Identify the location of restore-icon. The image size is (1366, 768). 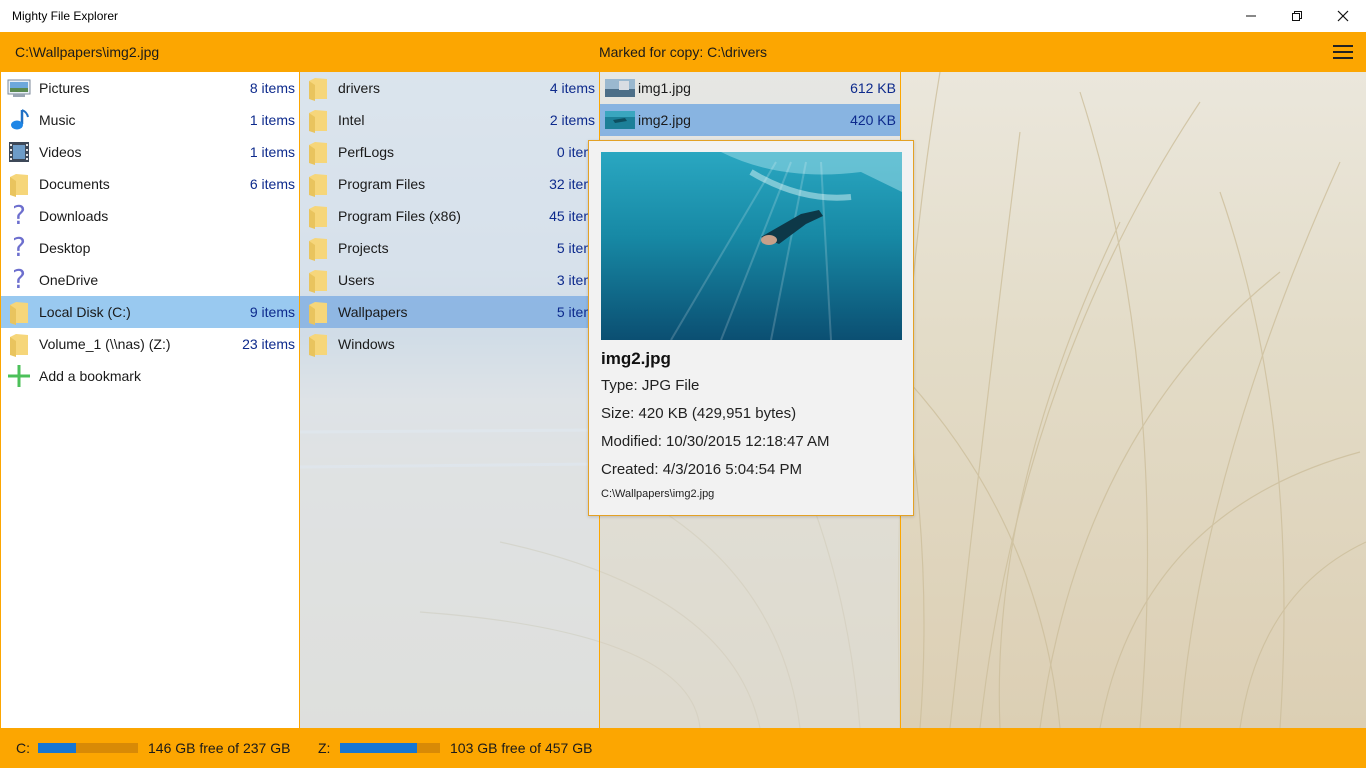
(1297, 16).